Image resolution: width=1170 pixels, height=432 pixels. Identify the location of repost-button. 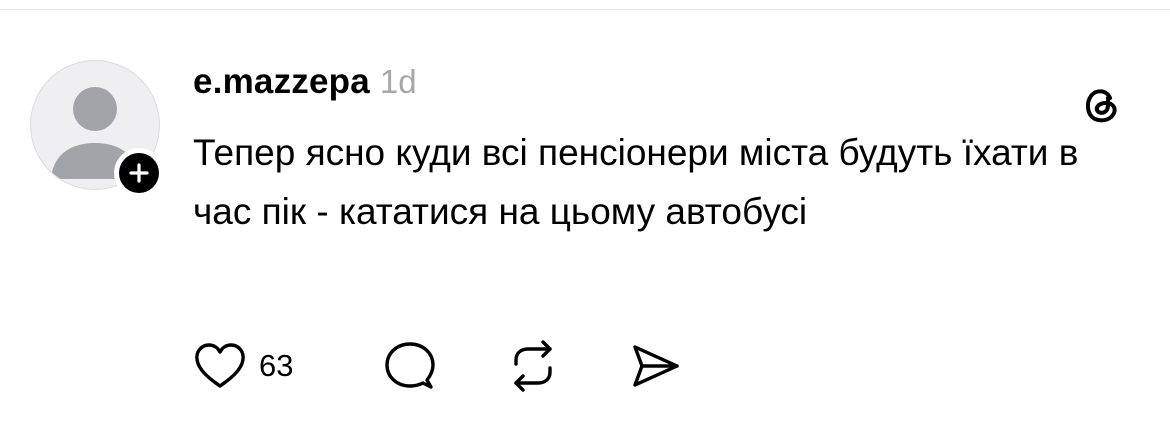
(533, 366).